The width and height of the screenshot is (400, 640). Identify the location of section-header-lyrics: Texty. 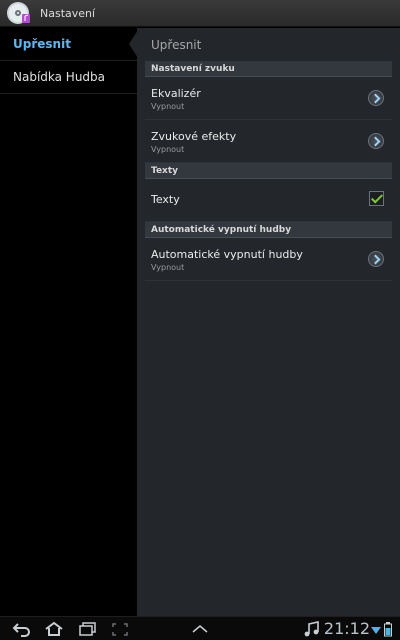
(268, 171).